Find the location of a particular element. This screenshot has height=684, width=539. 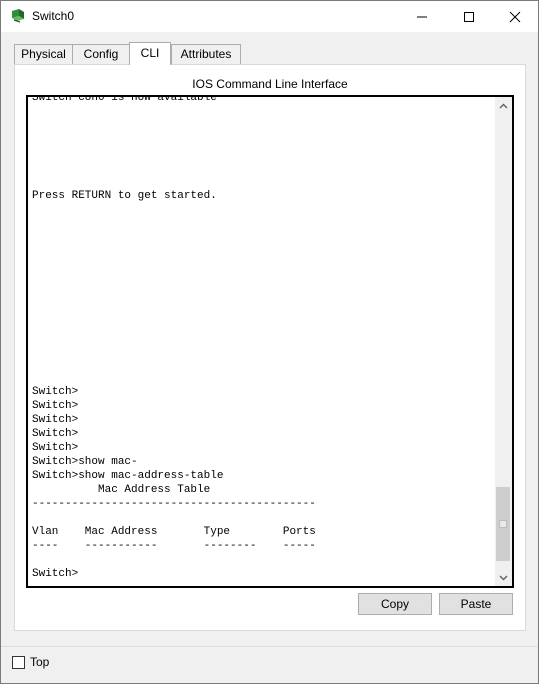

scroll-grip-icon is located at coordinates (503, 524).